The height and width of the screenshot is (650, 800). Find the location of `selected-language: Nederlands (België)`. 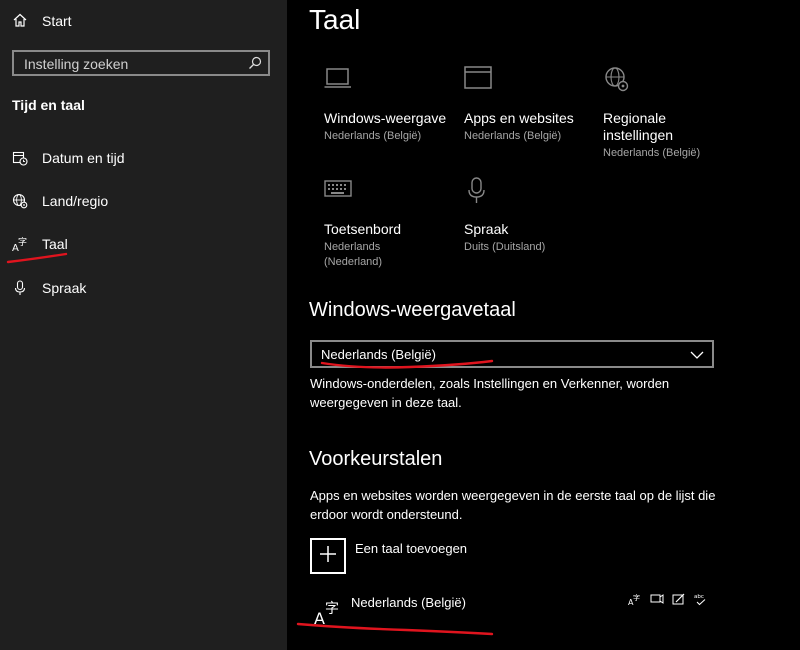

selected-language: Nederlands (België) is located at coordinates (378, 354).